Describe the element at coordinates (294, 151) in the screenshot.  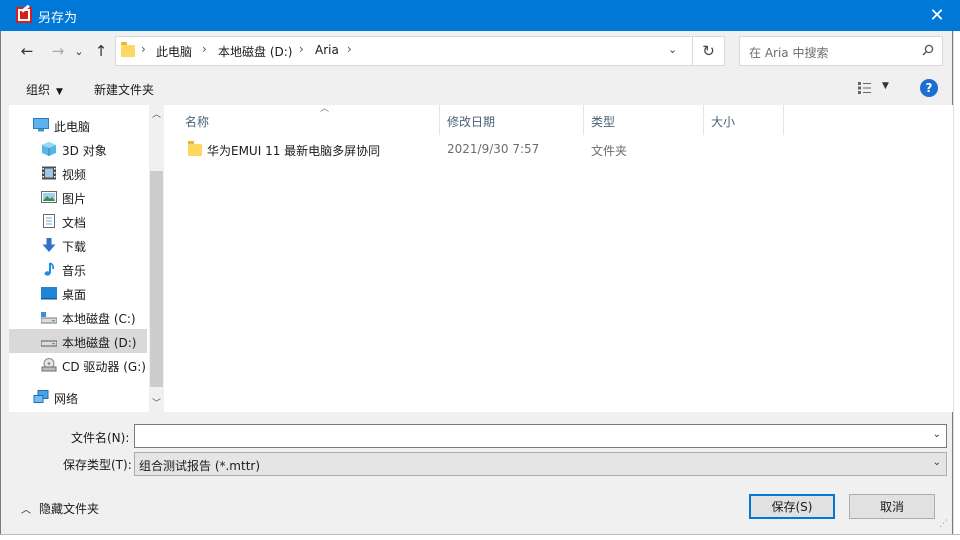
I see `file-name: 华为EMUI 11 最新电脑多屏协同` at that location.